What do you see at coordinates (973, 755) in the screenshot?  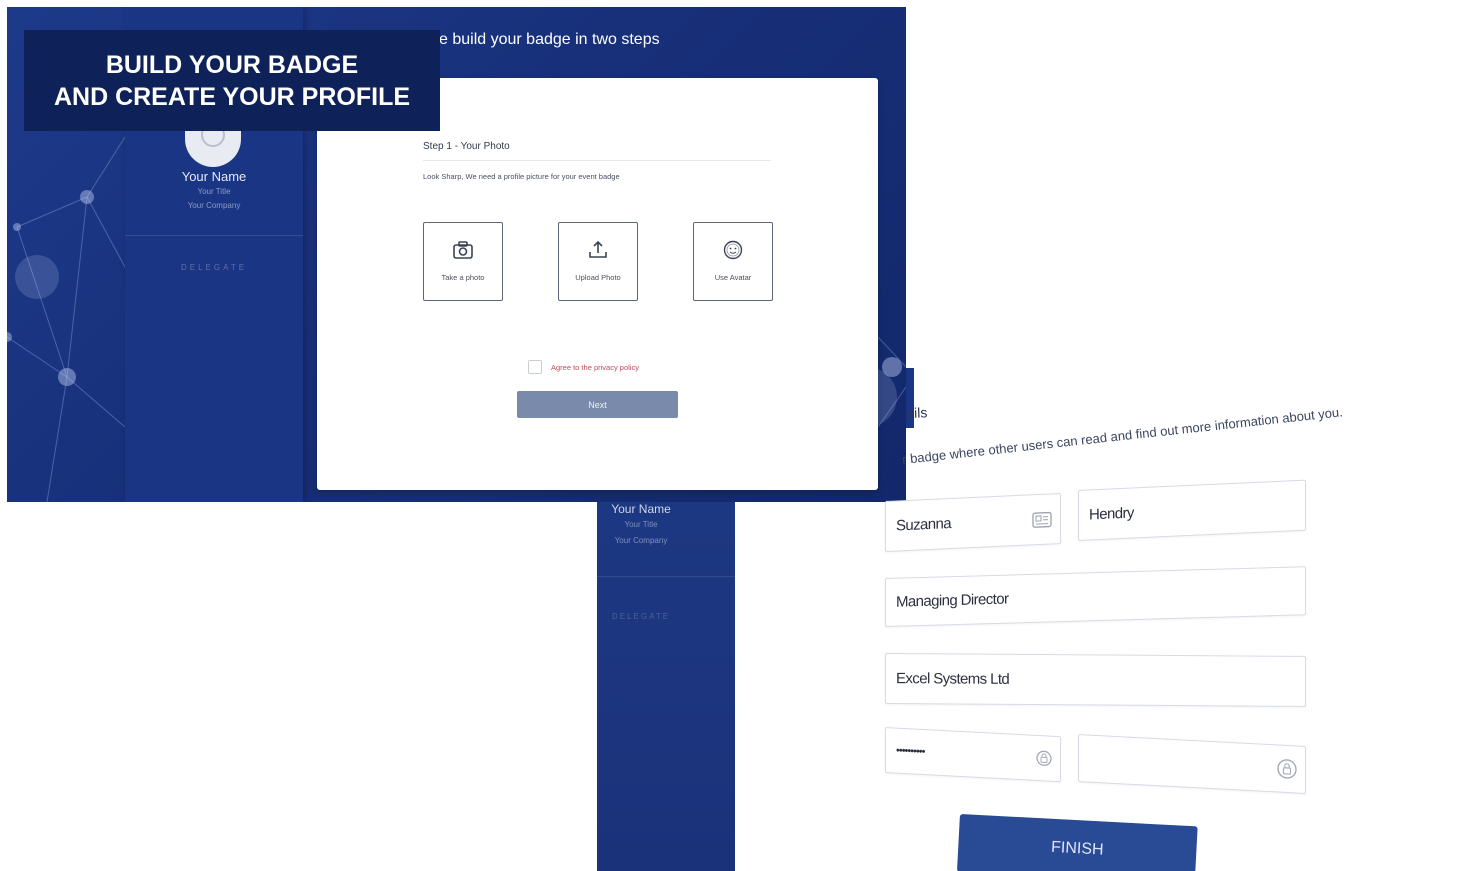 I see `password-field: ••••••••••` at bounding box center [973, 755].